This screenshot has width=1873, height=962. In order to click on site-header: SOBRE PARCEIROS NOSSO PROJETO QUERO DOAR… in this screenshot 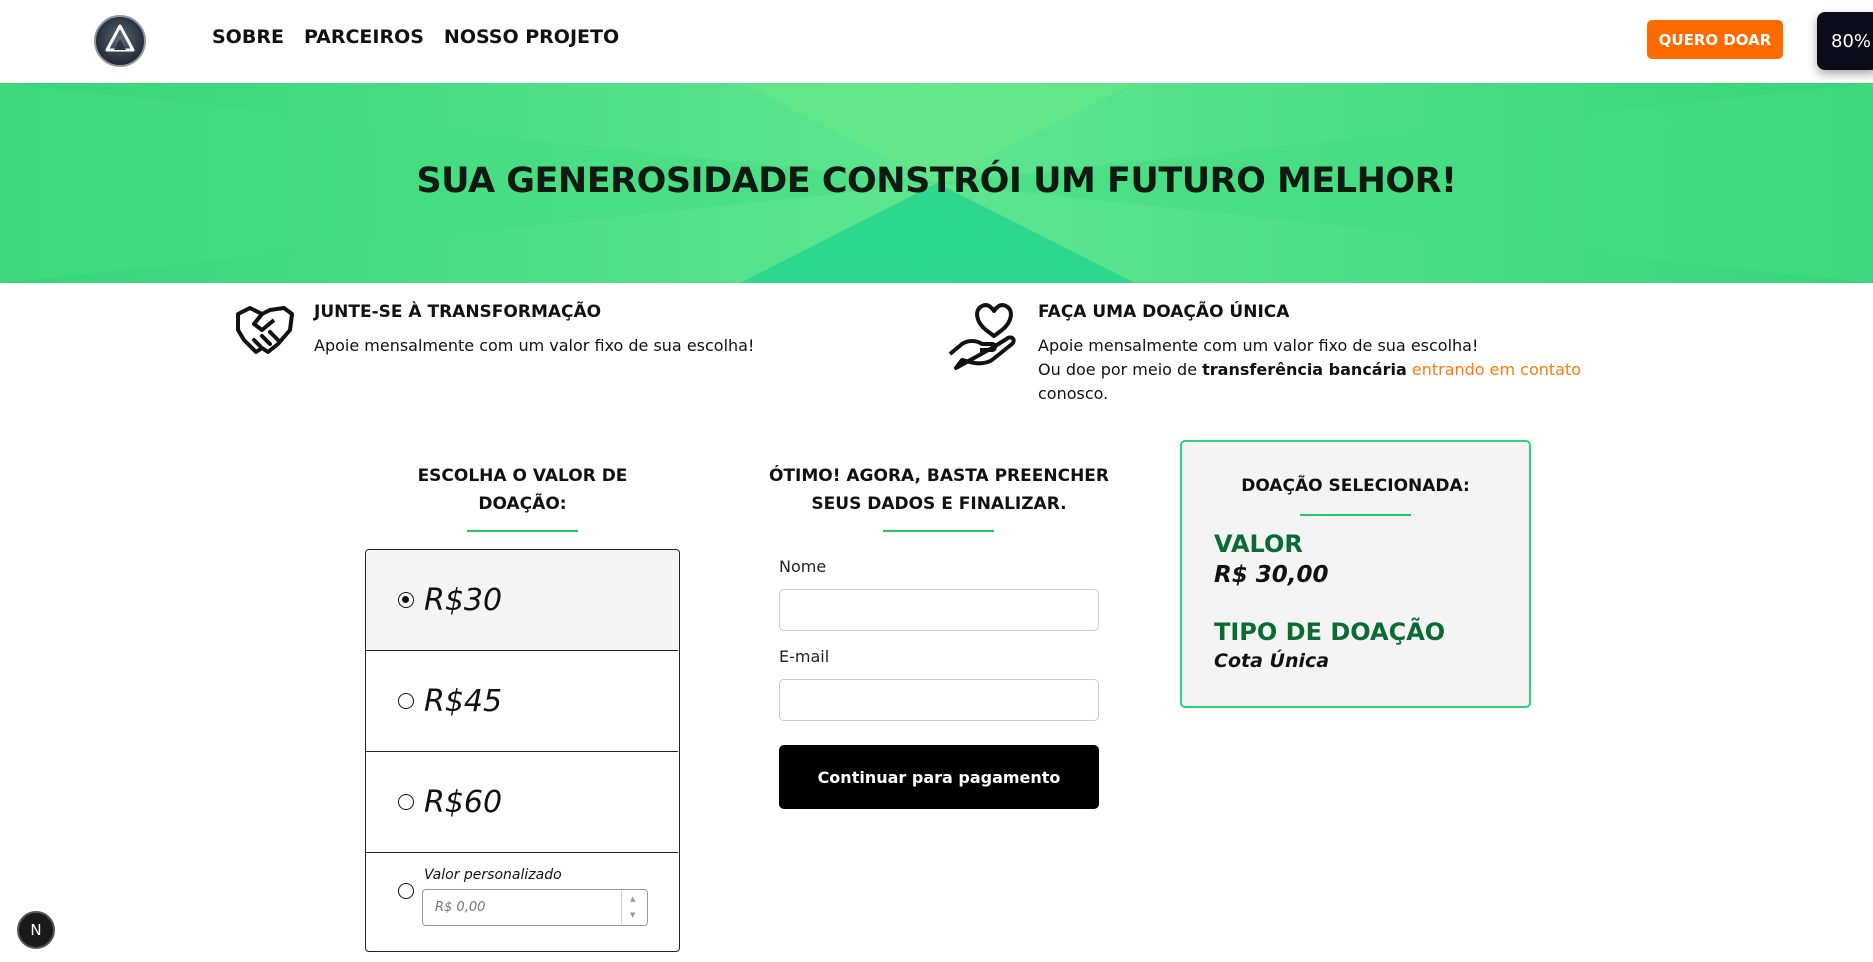, I will do `click(936, 41)`.